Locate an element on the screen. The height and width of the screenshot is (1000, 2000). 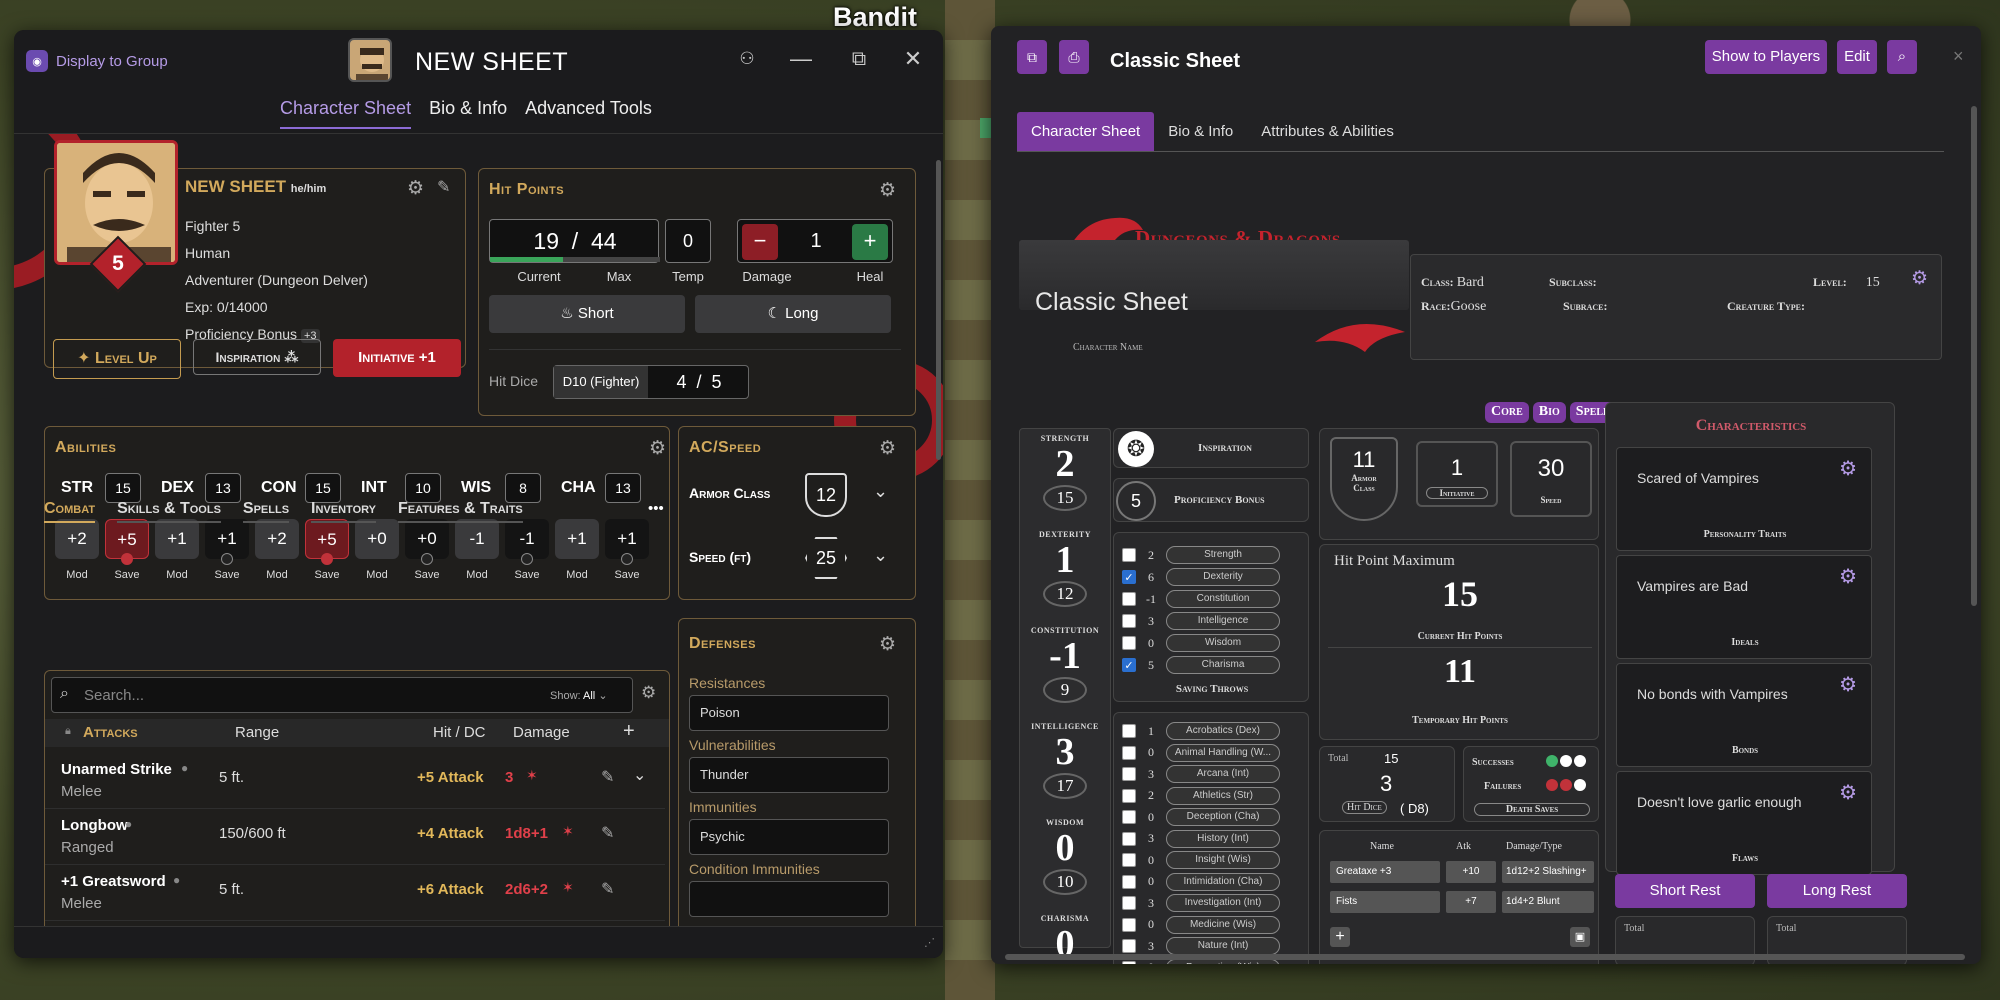
edit-button: Edit is located at coordinates (1857, 57).